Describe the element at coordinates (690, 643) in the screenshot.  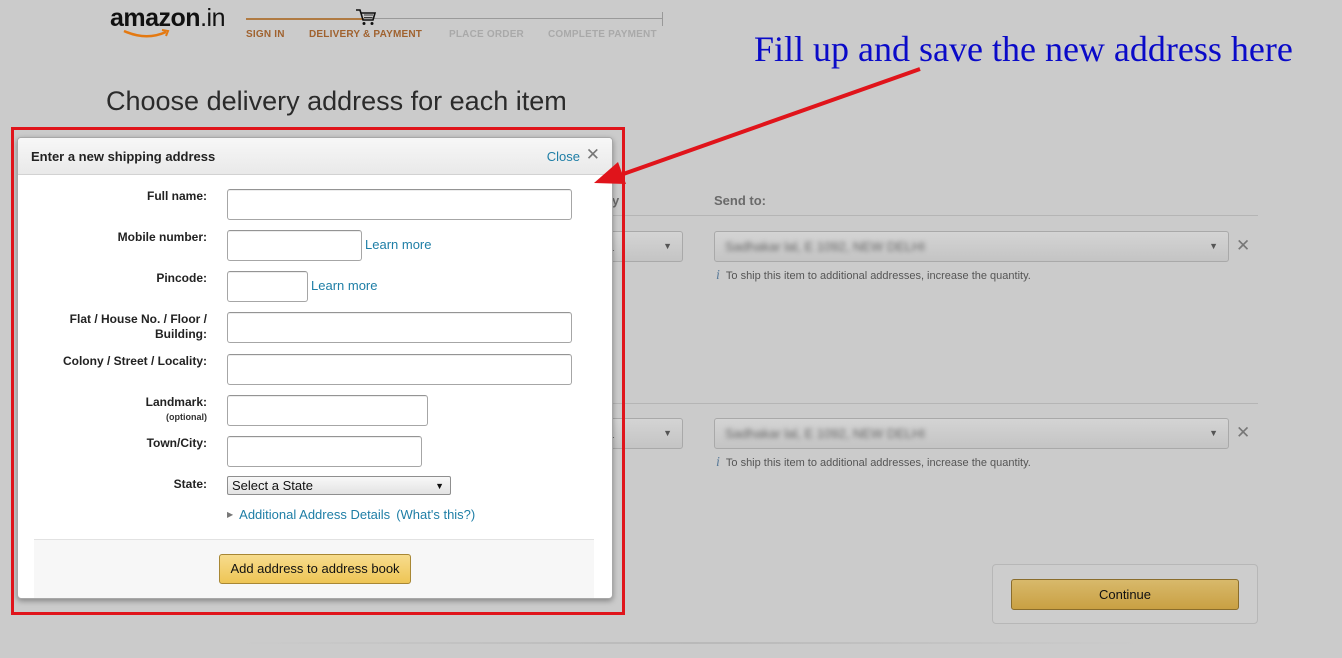
I see `page-divider` at that location.